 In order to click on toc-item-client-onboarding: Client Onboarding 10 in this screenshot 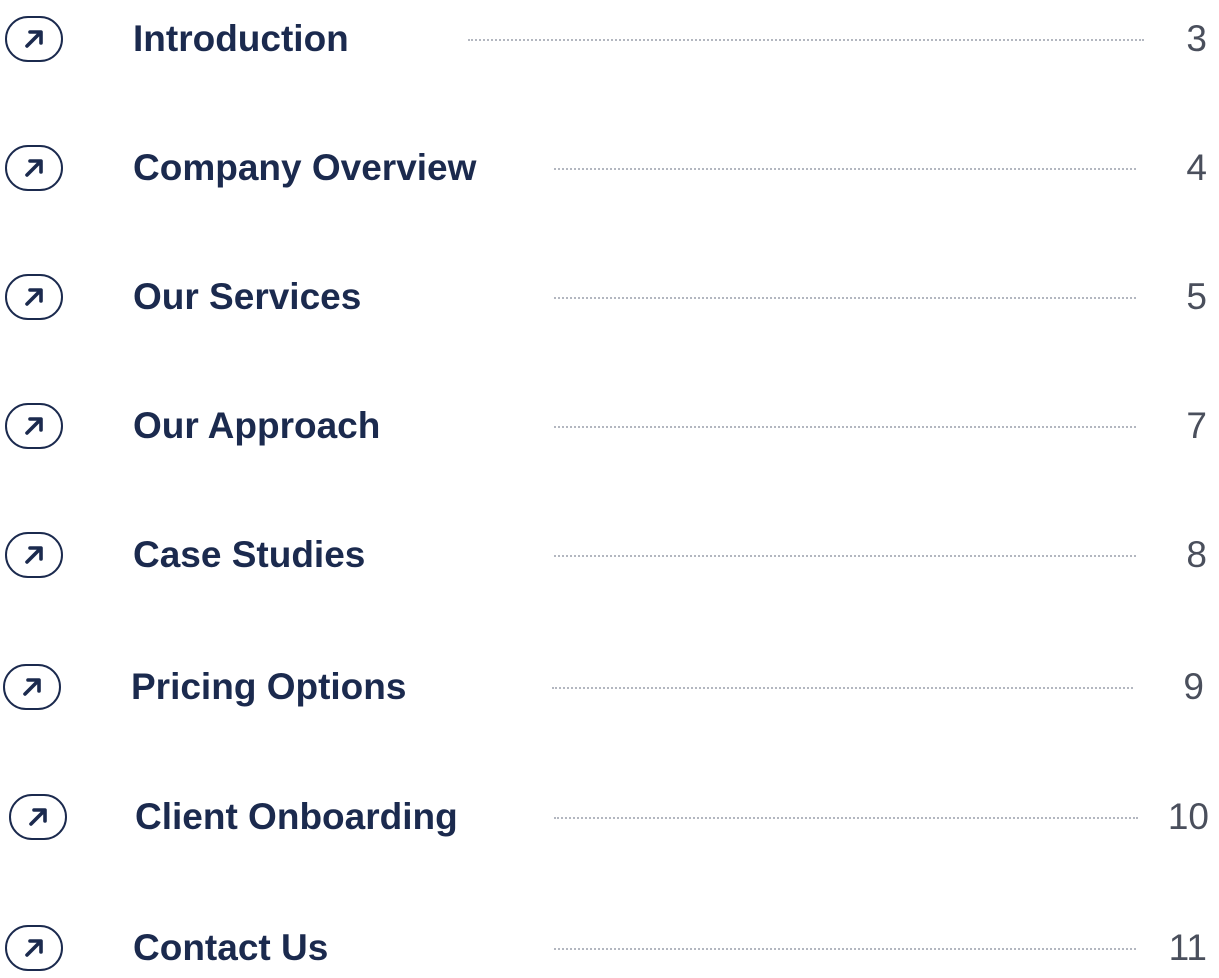, I will do `click(609, 817)`.